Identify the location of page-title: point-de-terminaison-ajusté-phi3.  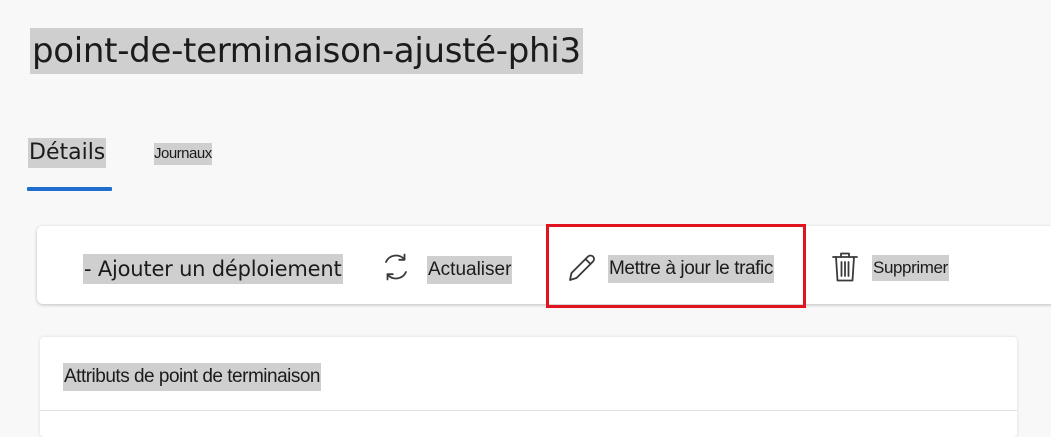
(306, 51).